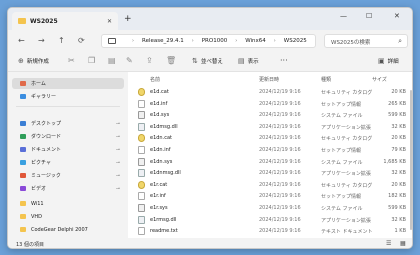 The width and height of the screenshot is (420, 255). I want to click on file-row: e1dn.sys 2024/12/19 9:16 システム ファイル 1,685 KB, so click(270, 162).